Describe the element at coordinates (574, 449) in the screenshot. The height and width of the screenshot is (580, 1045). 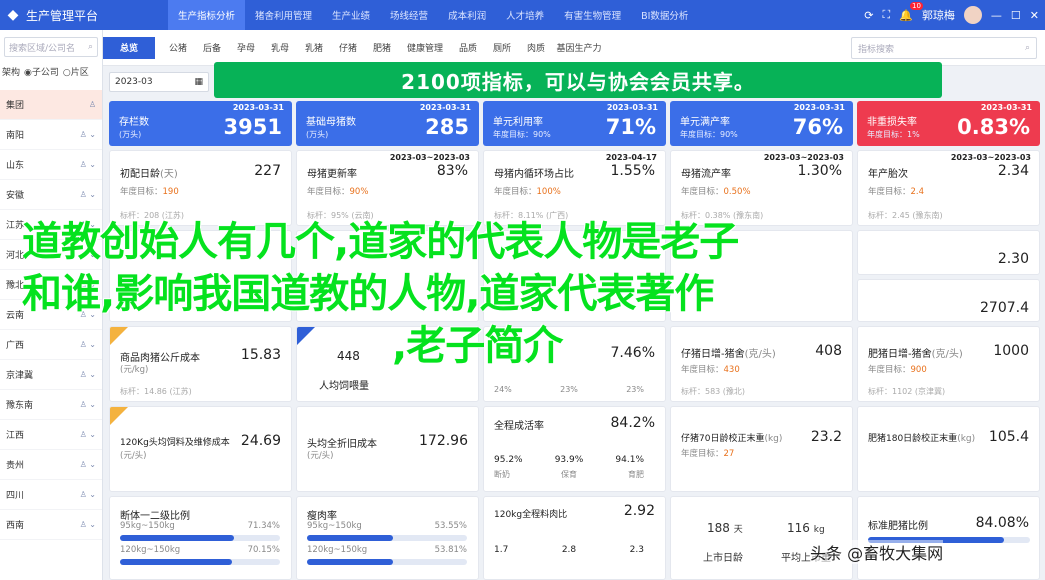
I see `kpi-card: 全程成活率 84.2% 95.2% 93.9% 94.1% 断奶 保育 育肥` at that location.